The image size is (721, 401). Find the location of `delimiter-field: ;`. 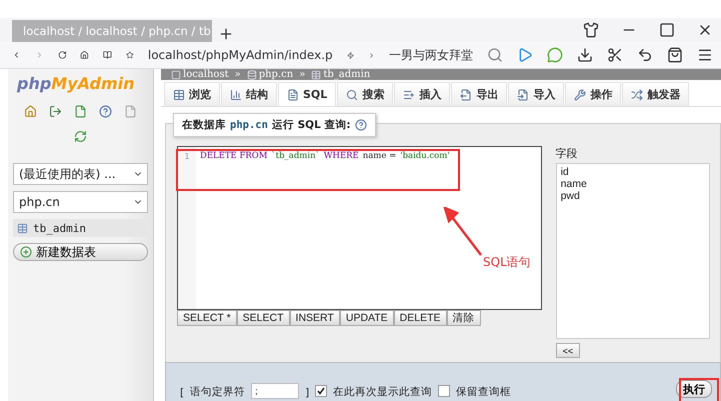

delimiter-field: ; is located at coordinates (275, 391).